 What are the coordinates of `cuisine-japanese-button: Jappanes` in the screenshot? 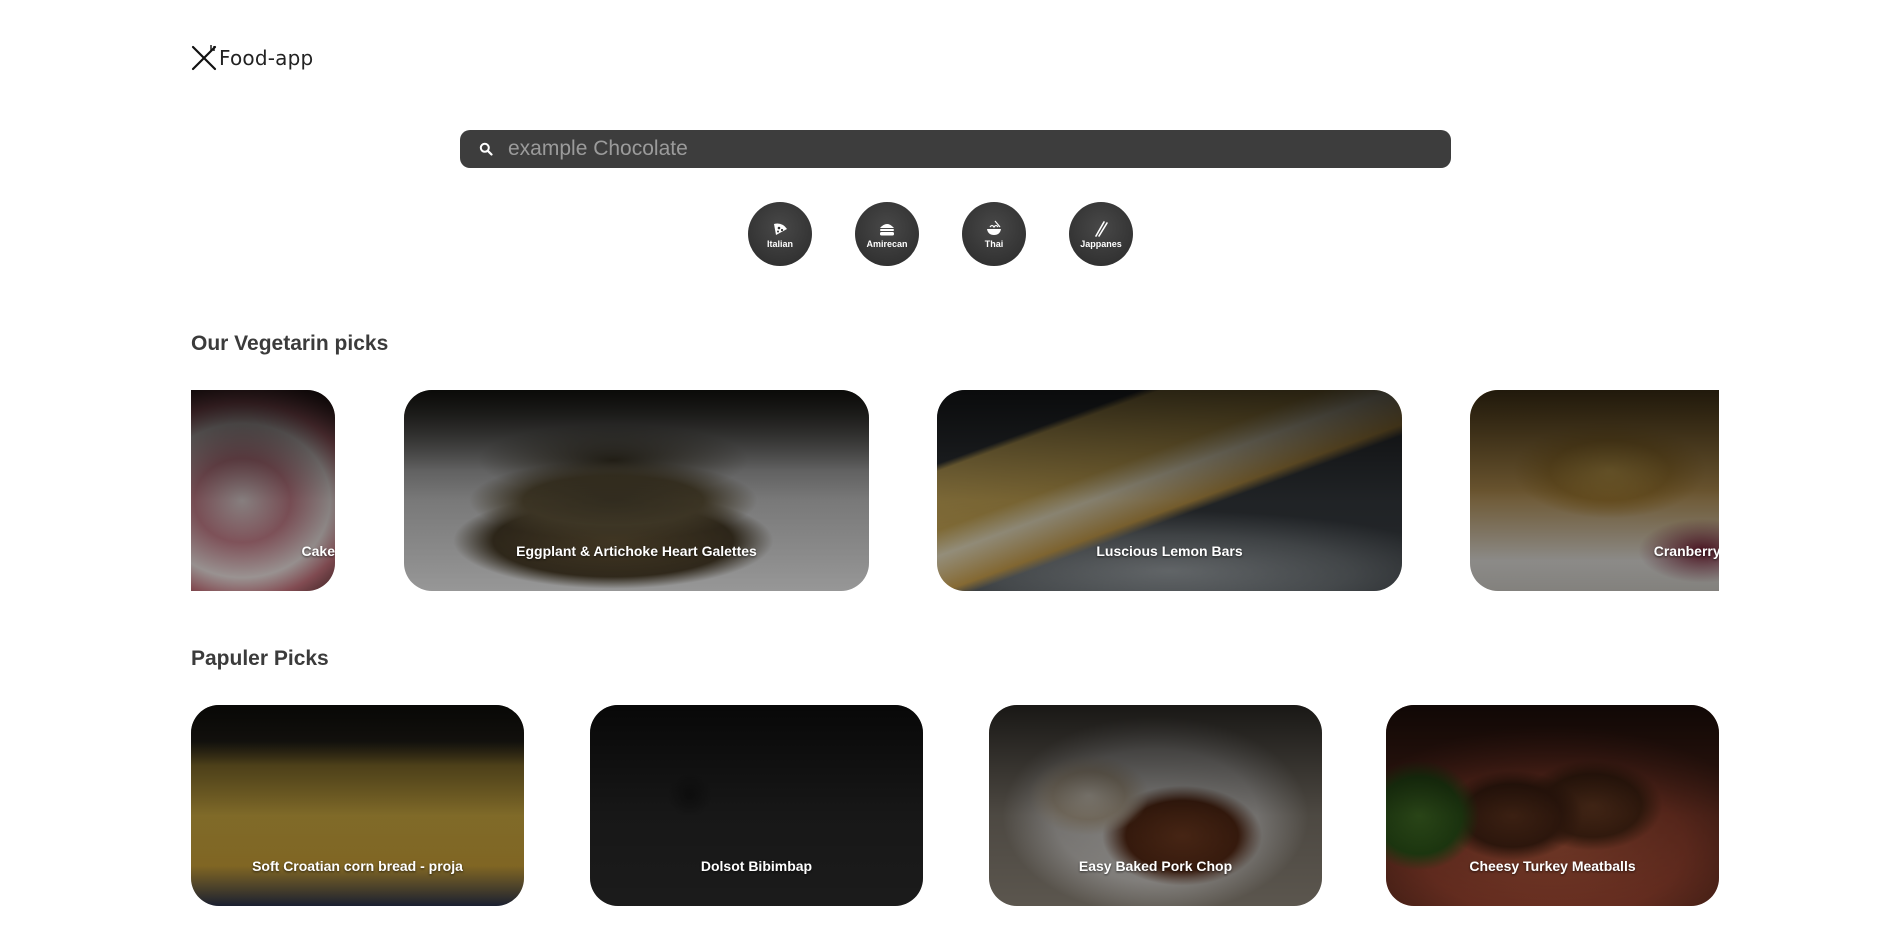 It's located at (1101, 234).